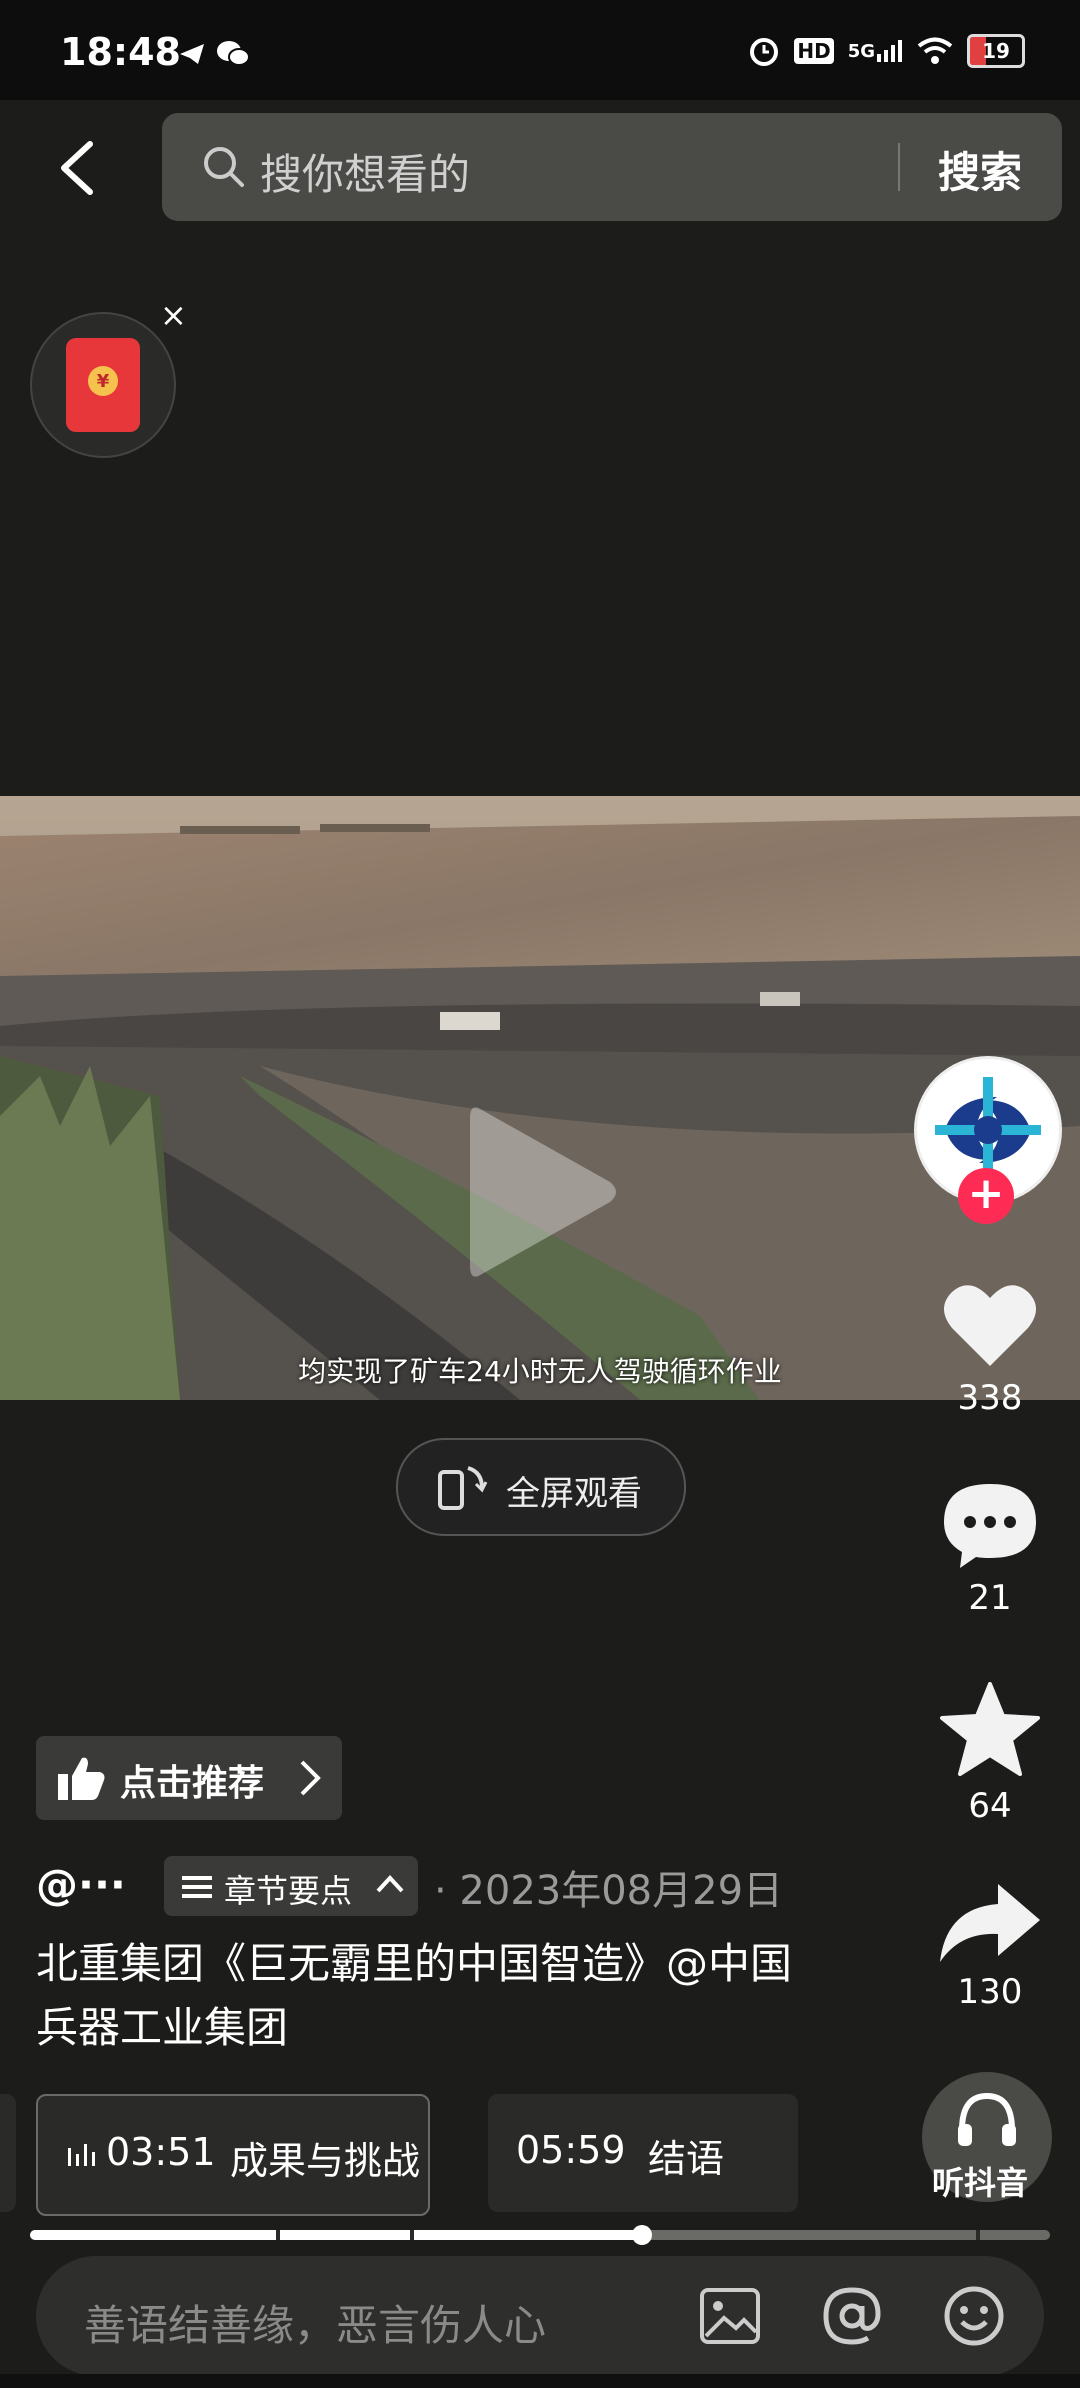 The height and width of the screenshot is (2388, 1080). What do you see at coordinates (463, 1488) in the screenshot?
I see `rotate-phone-icon` at bounding box center [463, 1488].